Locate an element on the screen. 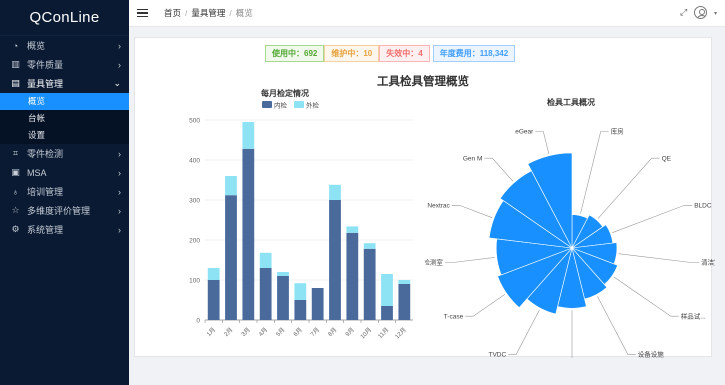 The width and height of the screenshot is (725, 385). x-tick-label: 6月 is located at coordinates (298, 332).